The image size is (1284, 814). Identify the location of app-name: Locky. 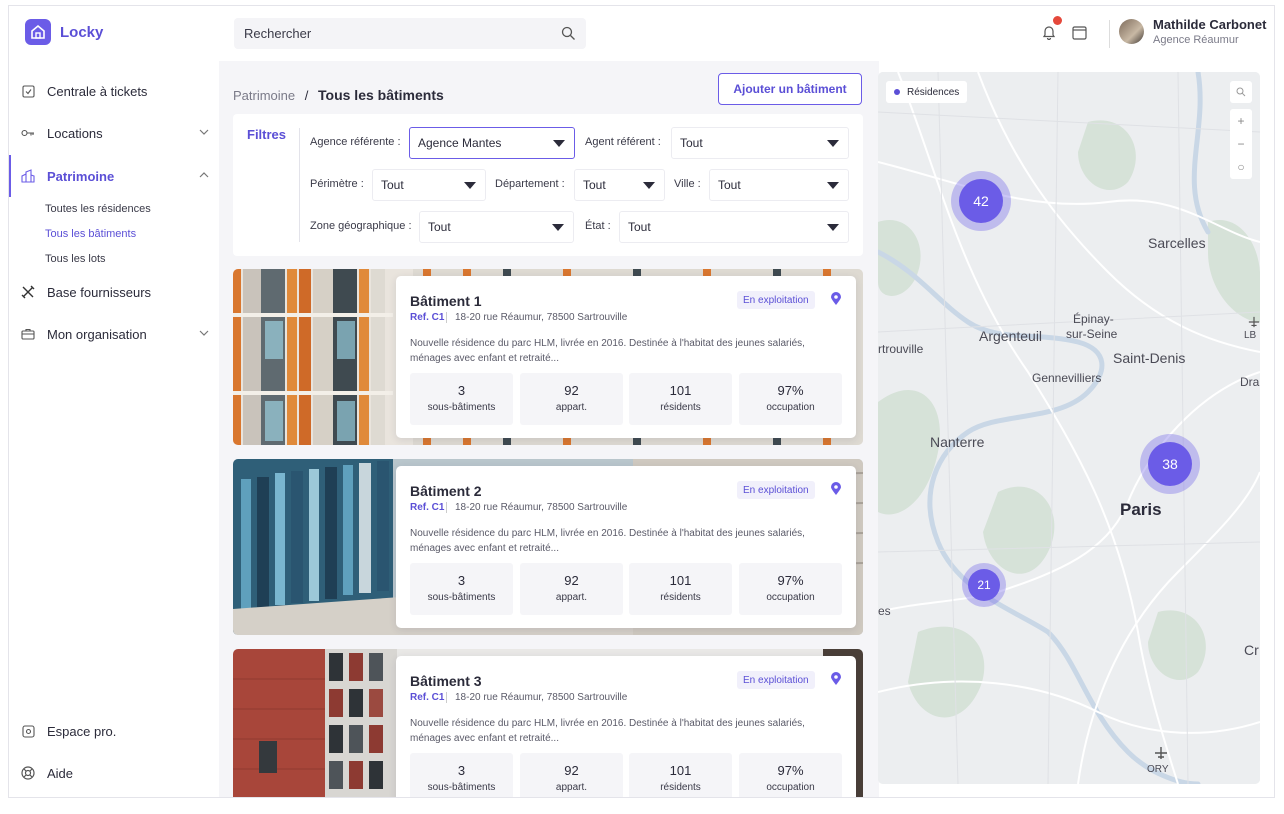
(82, 32).